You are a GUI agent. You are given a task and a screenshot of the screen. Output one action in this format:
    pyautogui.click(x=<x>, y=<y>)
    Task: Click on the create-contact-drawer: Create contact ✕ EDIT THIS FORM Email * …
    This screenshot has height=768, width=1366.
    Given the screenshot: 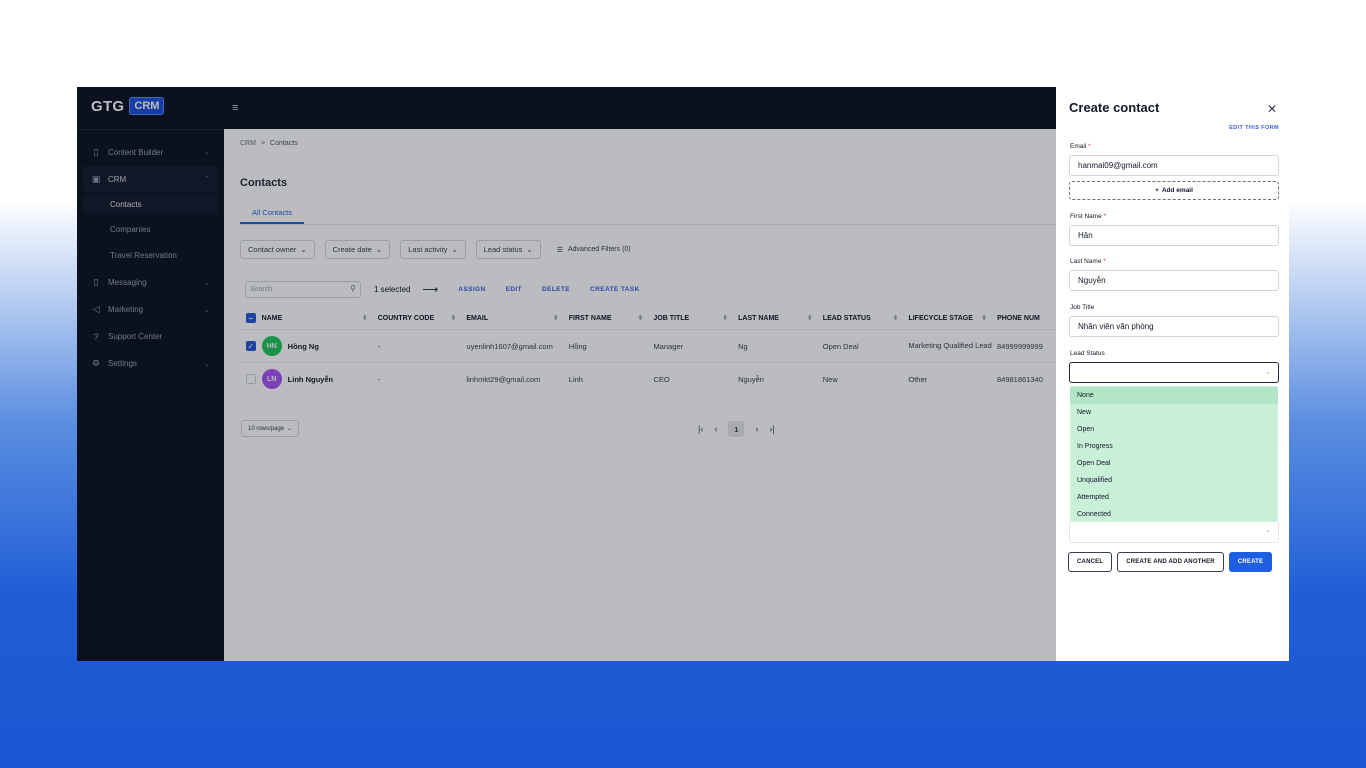 What is the action you would take?
    pyautogui.click(x=1172, y=374)
    